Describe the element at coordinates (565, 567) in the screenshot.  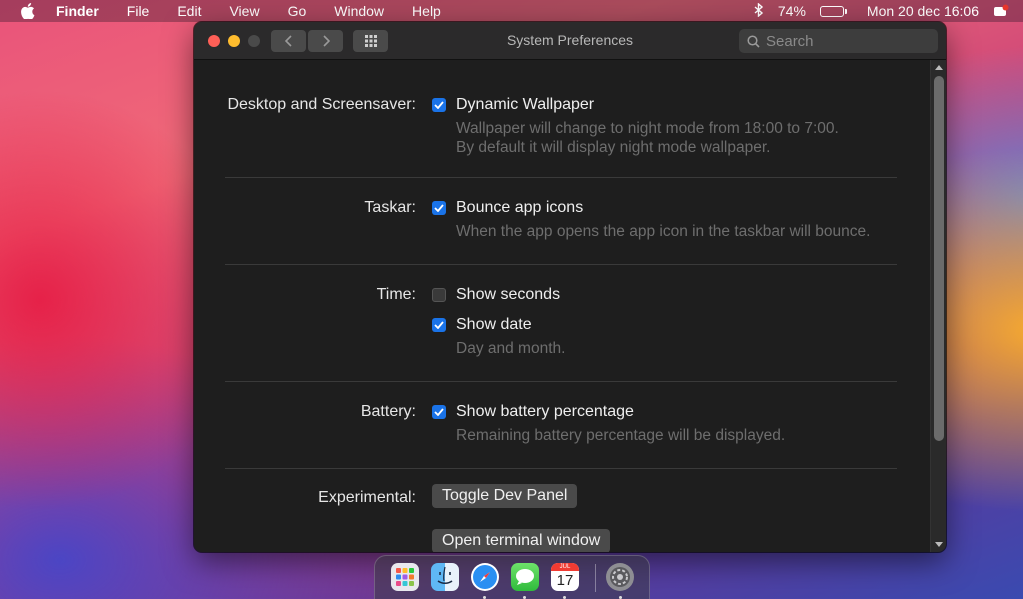
I see `calendar-month: JUL` at that location.